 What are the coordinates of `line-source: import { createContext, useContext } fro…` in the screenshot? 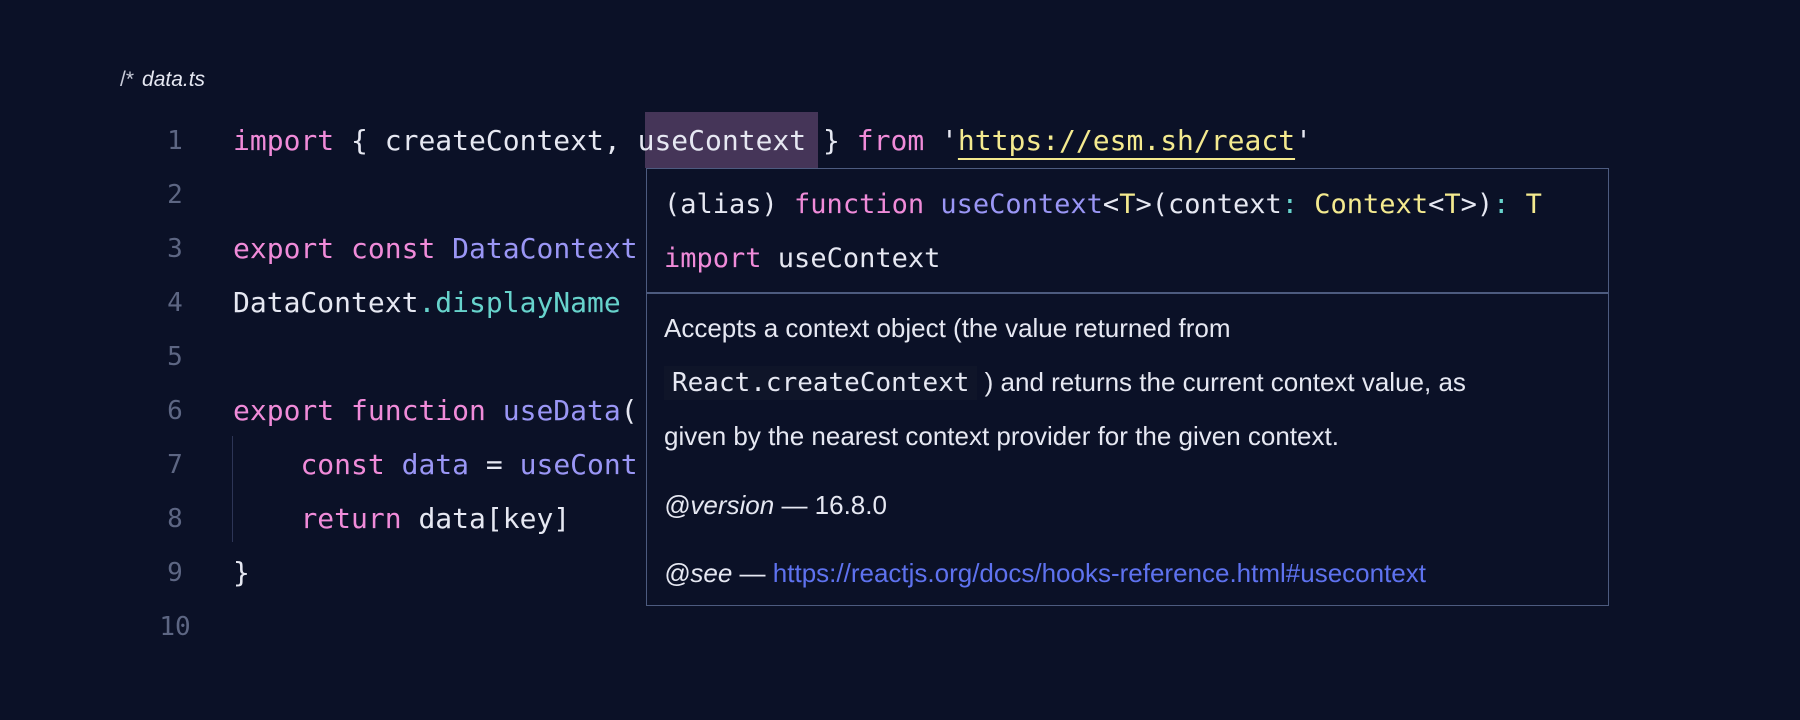 It's located at (772, 141).